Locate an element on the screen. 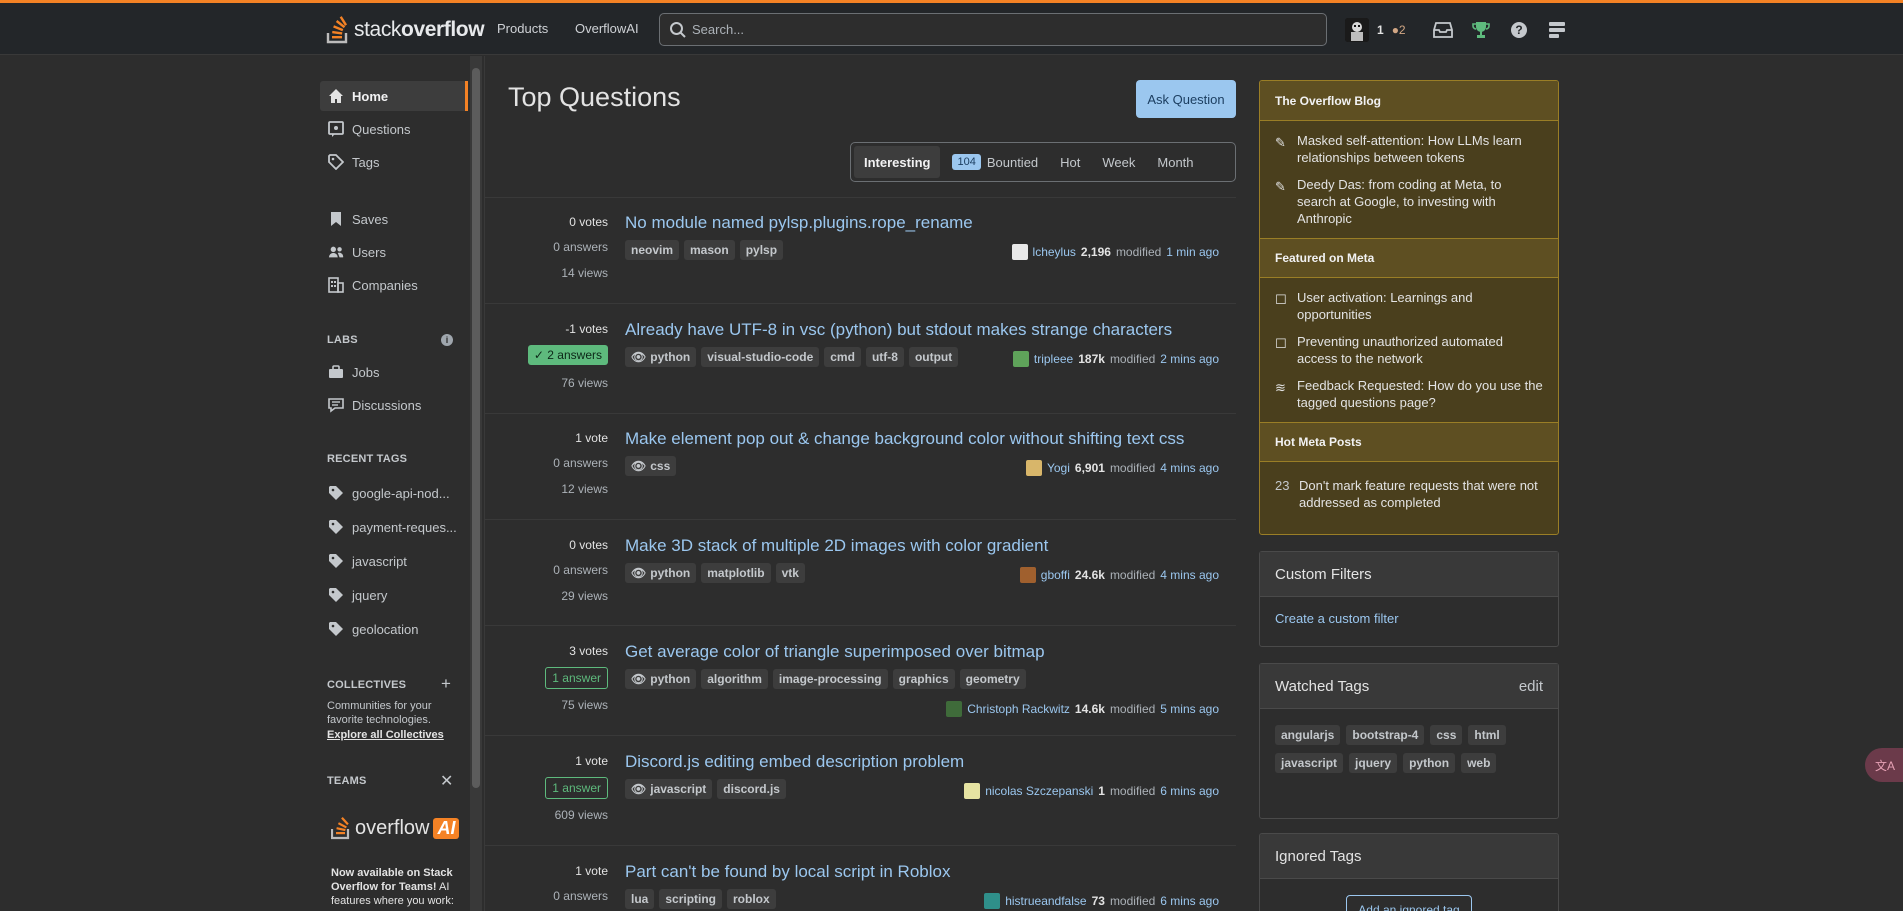 This screenshot has height=911, width=1903. sidebar-item-home: Home is located at coordinates (394, 96).